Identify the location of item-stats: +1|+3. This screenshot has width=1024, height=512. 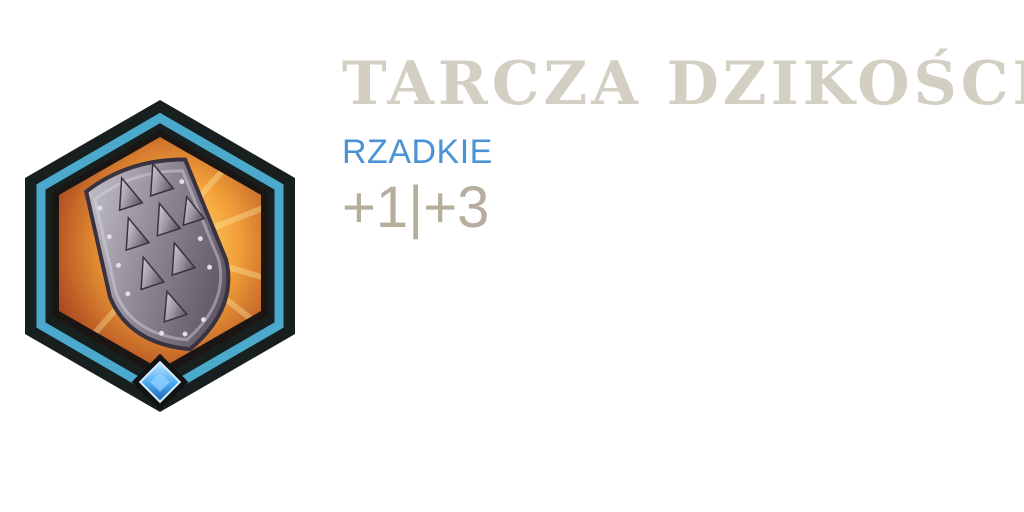
(416, 207).